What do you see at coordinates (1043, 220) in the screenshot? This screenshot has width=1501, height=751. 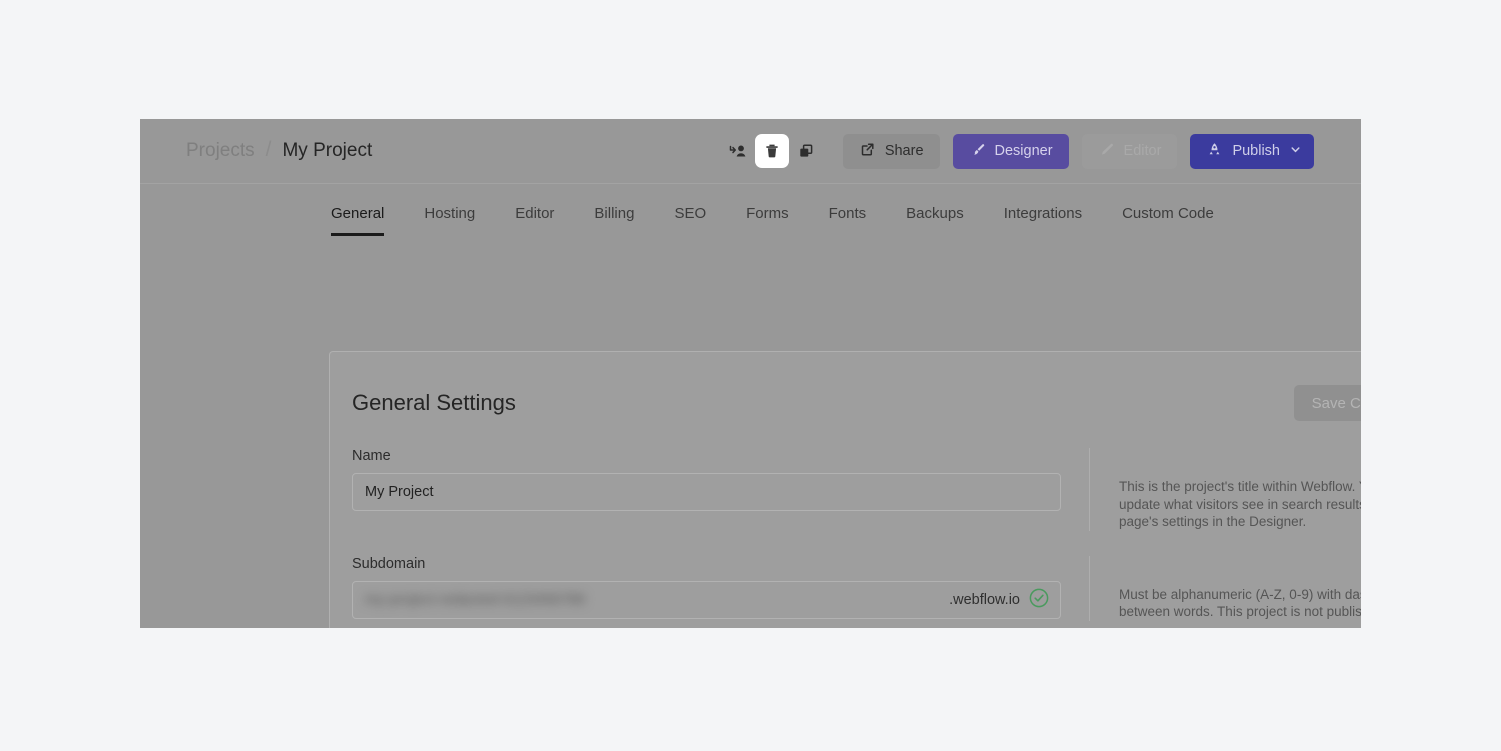 I see `tab-integrations: Integrations` at bounding box center [1043, 220].